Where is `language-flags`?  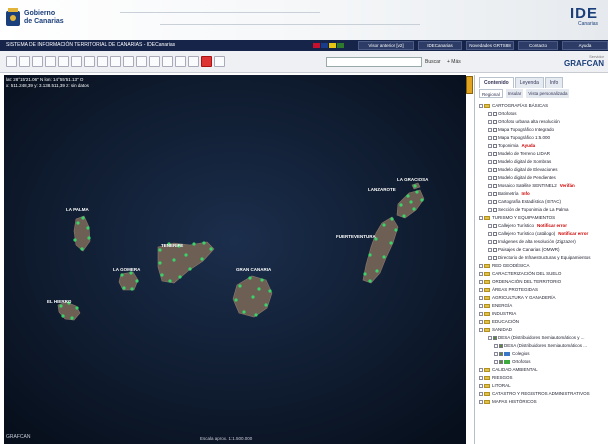 language-flags is located at coordinates (328, 45).